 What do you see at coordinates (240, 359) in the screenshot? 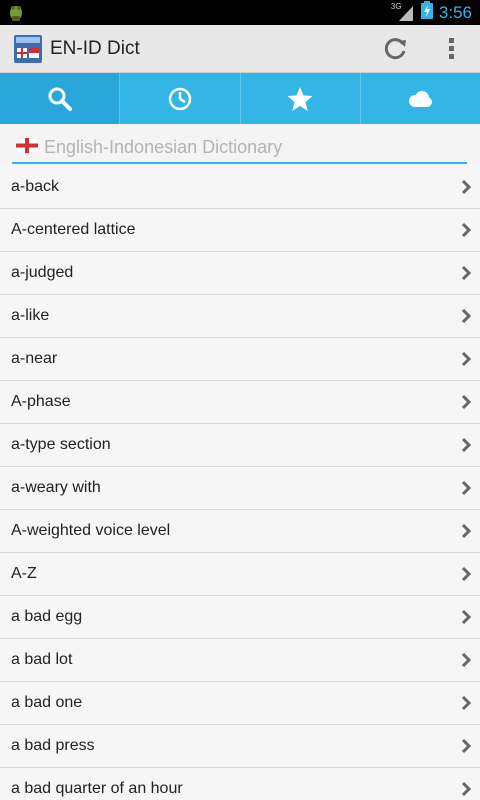
I see `list-item: a-near` at bounding box center [240, 359].